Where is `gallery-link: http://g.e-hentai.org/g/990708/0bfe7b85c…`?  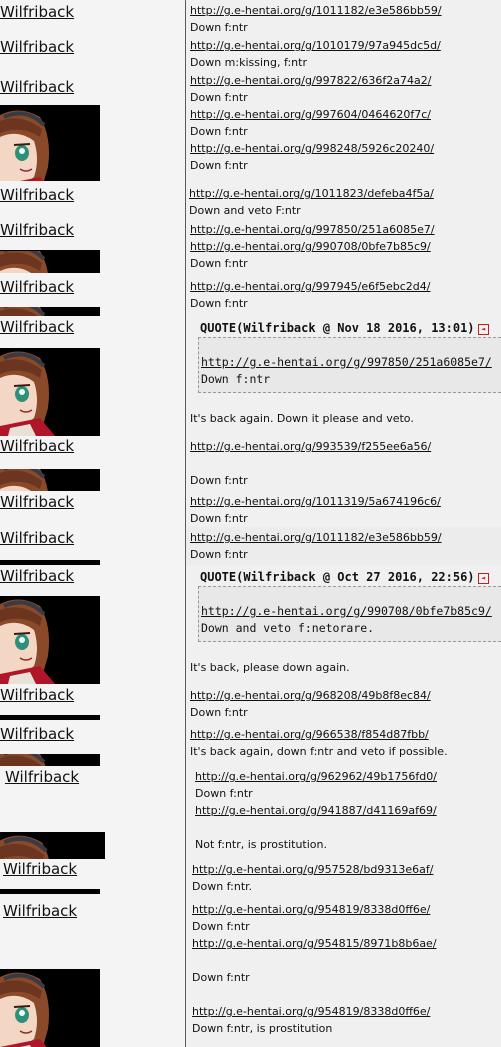
gallery-link: http://g.e-hentai.org/g/990708/0bfe7b85c… is located at coordinates (345, 246).